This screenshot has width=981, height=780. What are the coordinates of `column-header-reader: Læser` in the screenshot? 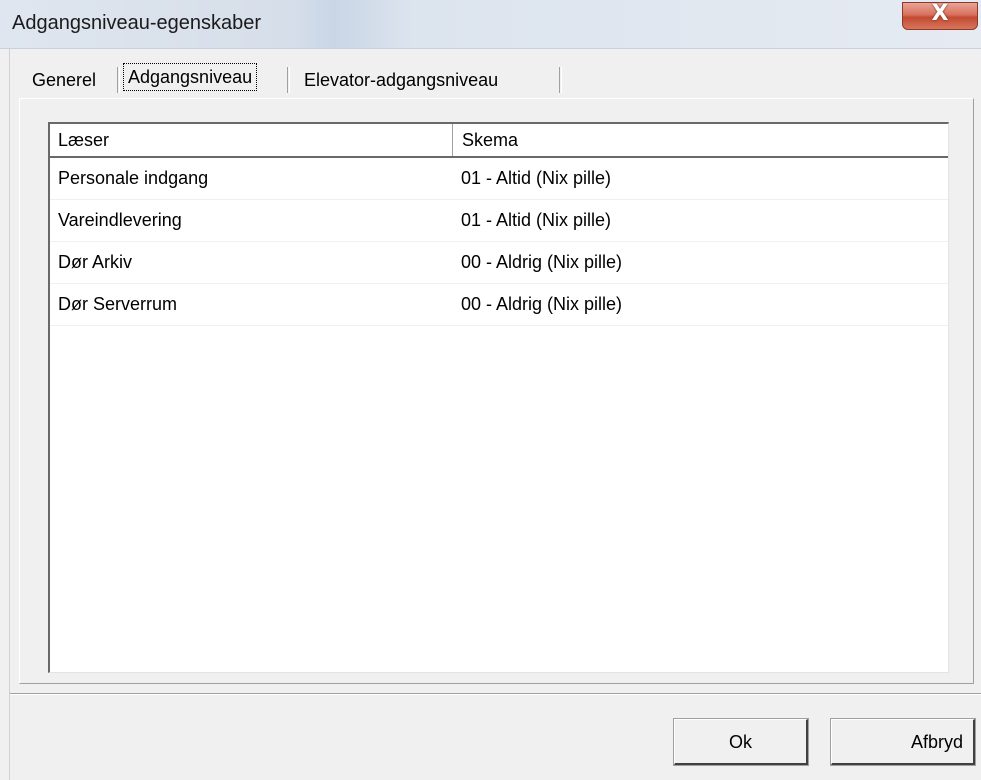 It's located at (251, 140).